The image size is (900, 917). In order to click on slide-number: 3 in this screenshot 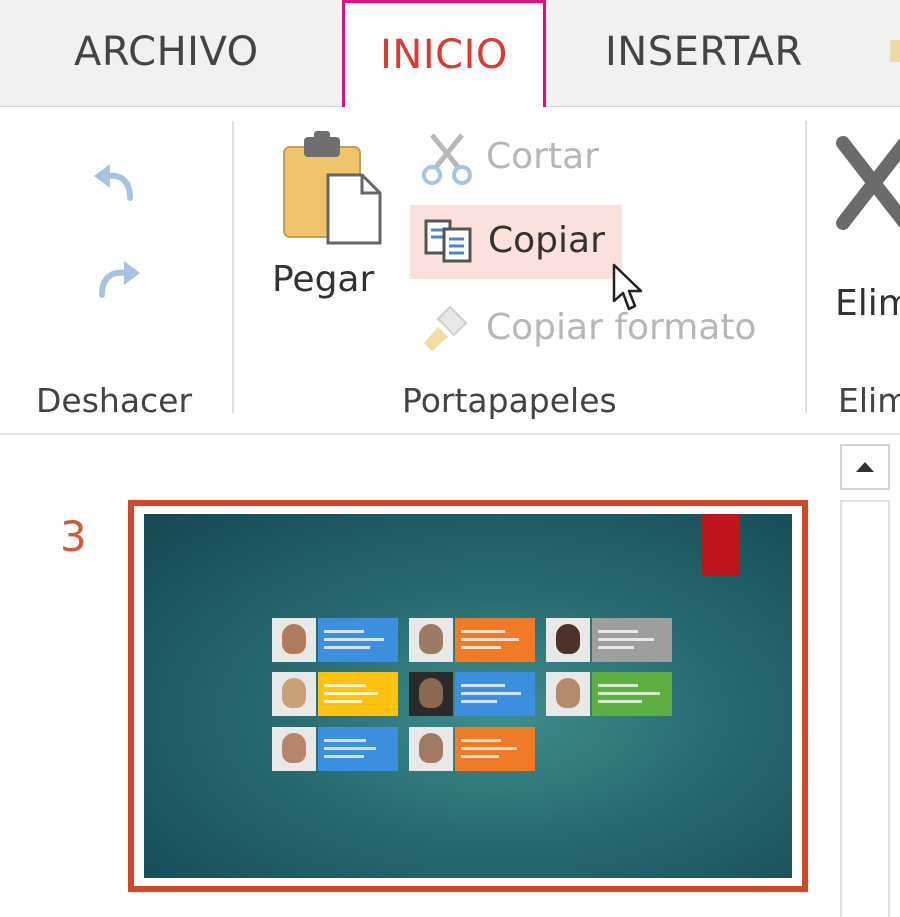, I will do `click(73, 536)`.